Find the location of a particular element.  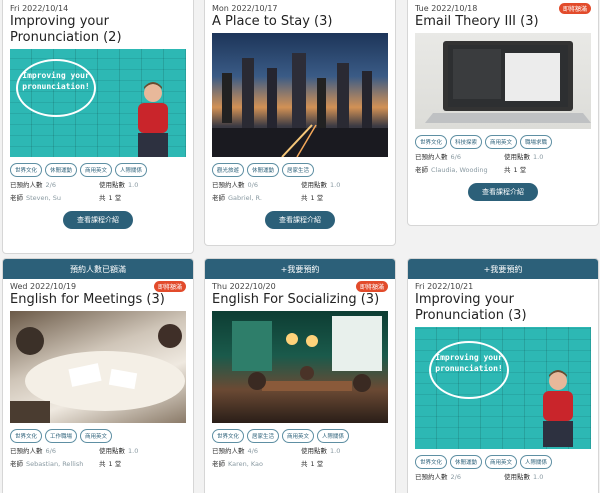

course-date: Fri 2022/10/14 is located at coordinates (39, 8).